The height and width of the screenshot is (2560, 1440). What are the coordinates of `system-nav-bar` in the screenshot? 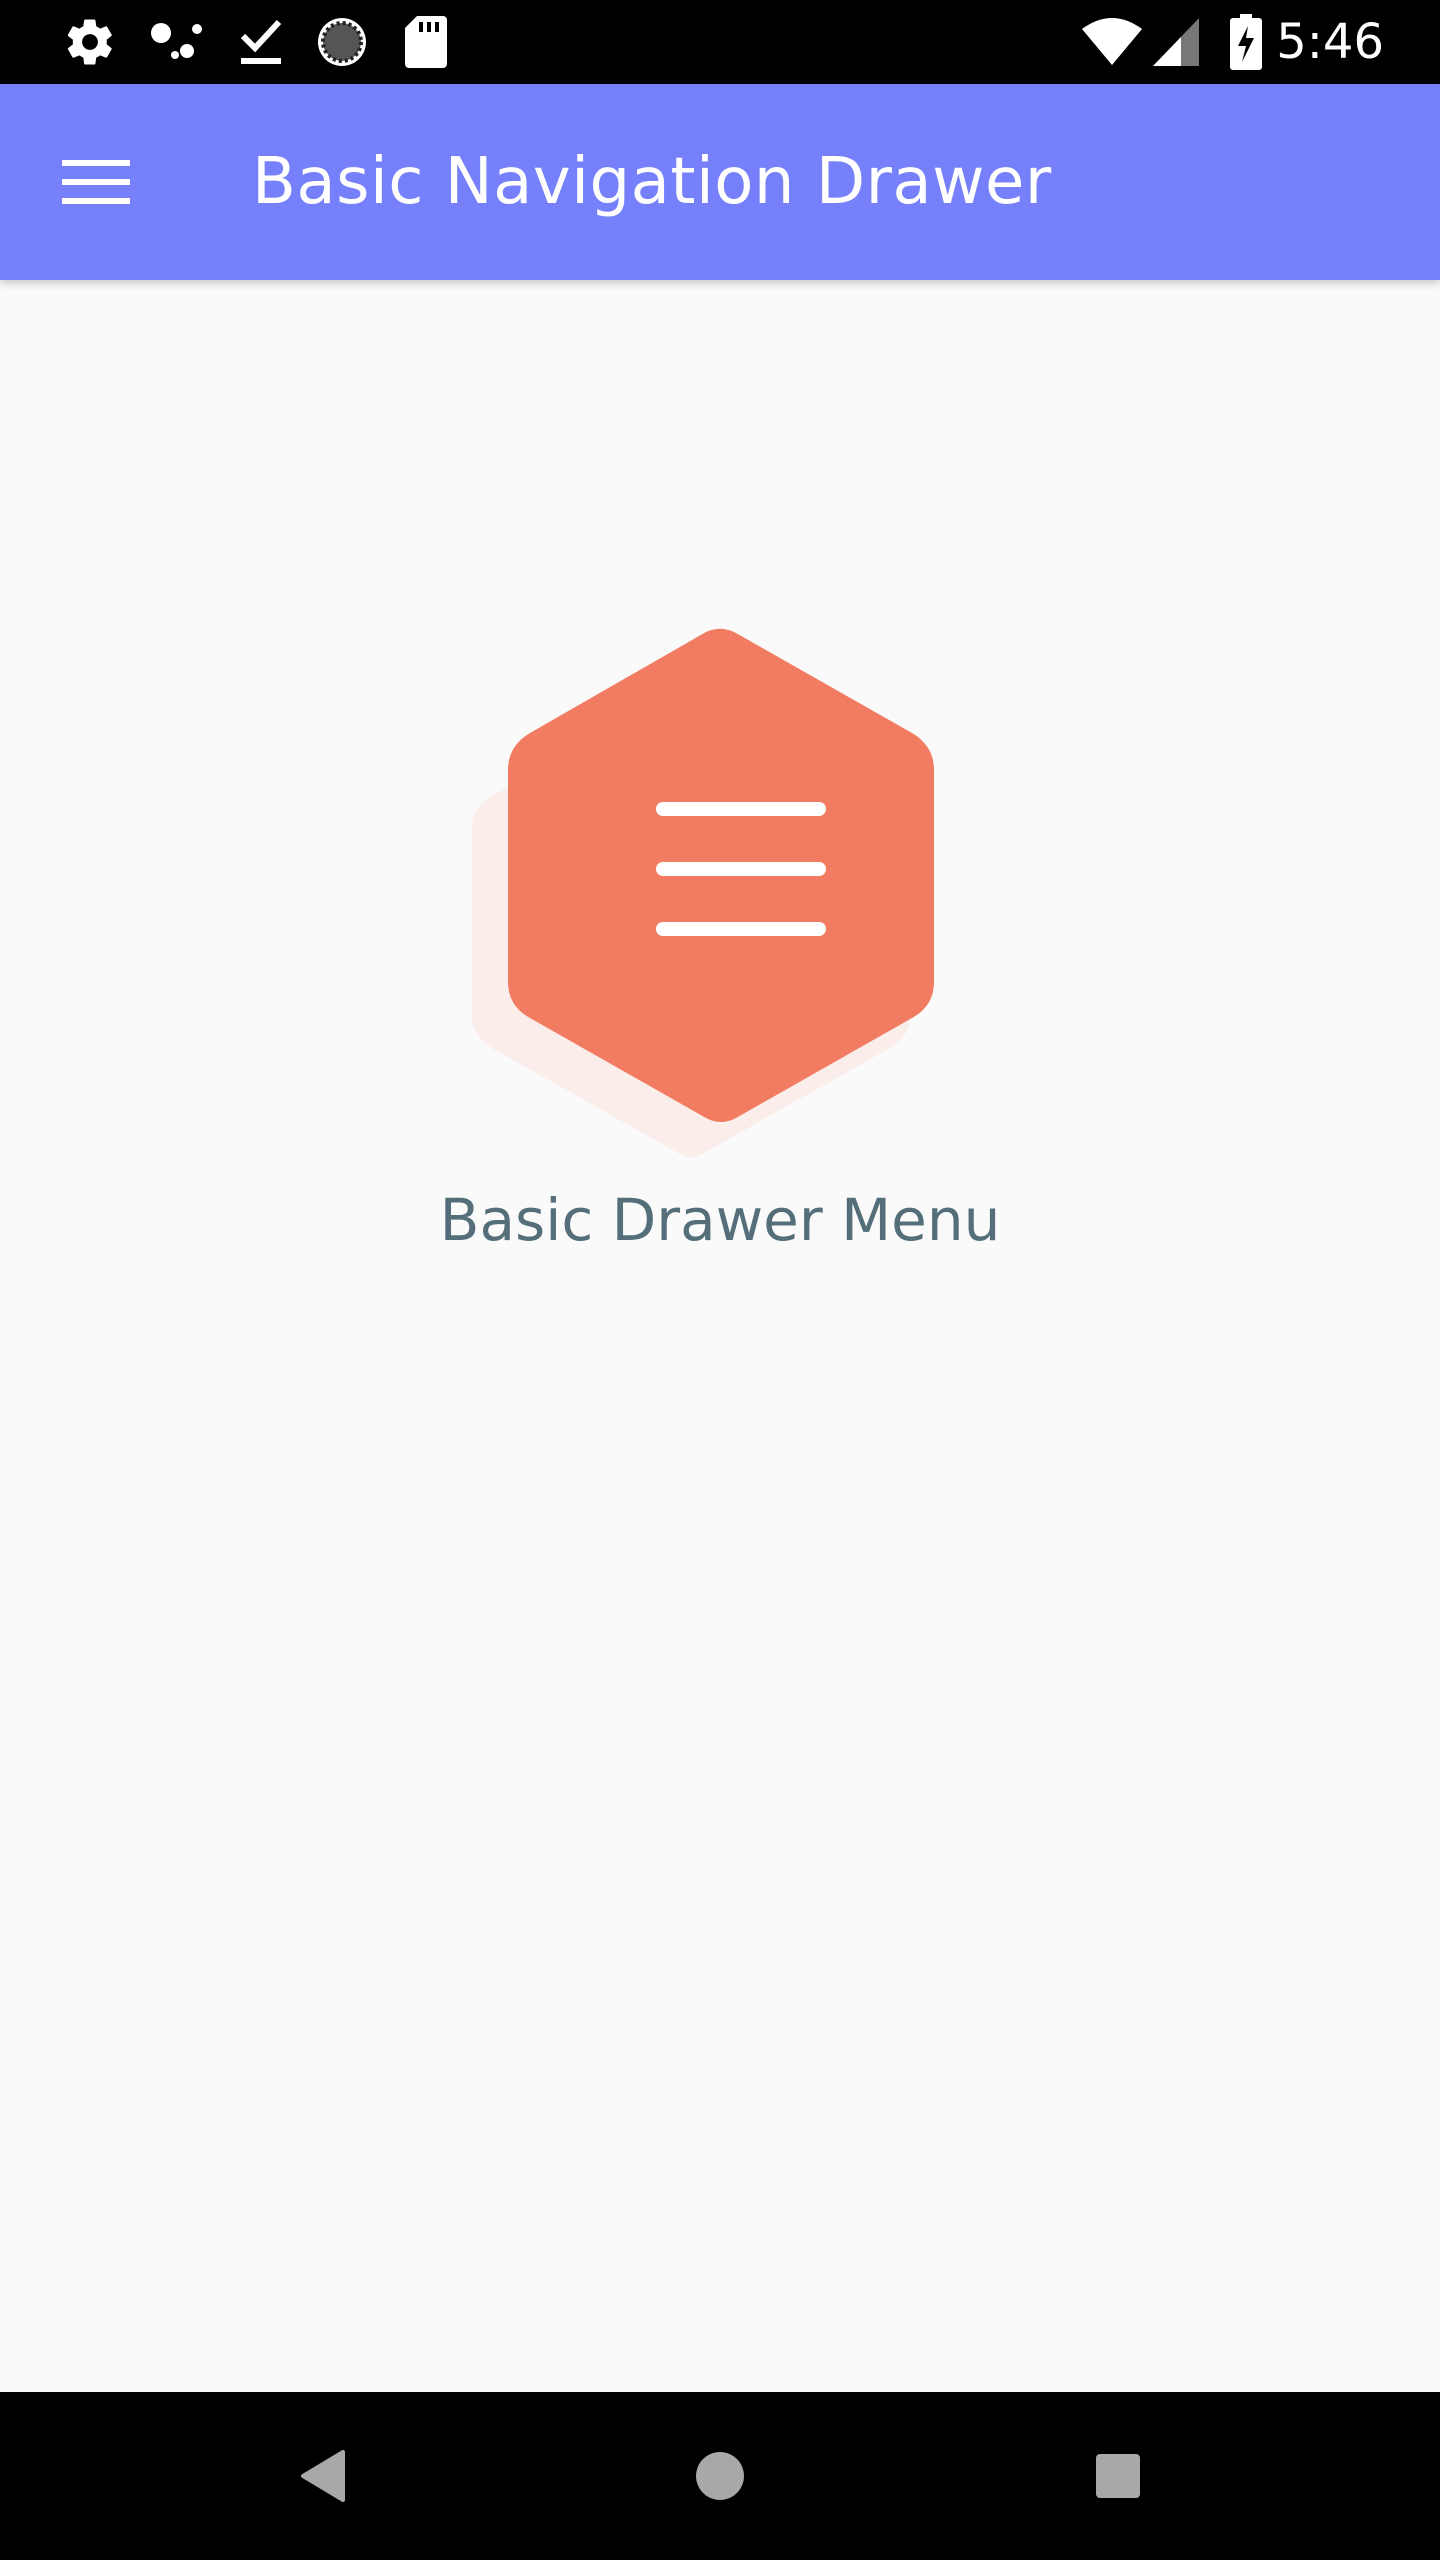 It's located at (720, 2476).